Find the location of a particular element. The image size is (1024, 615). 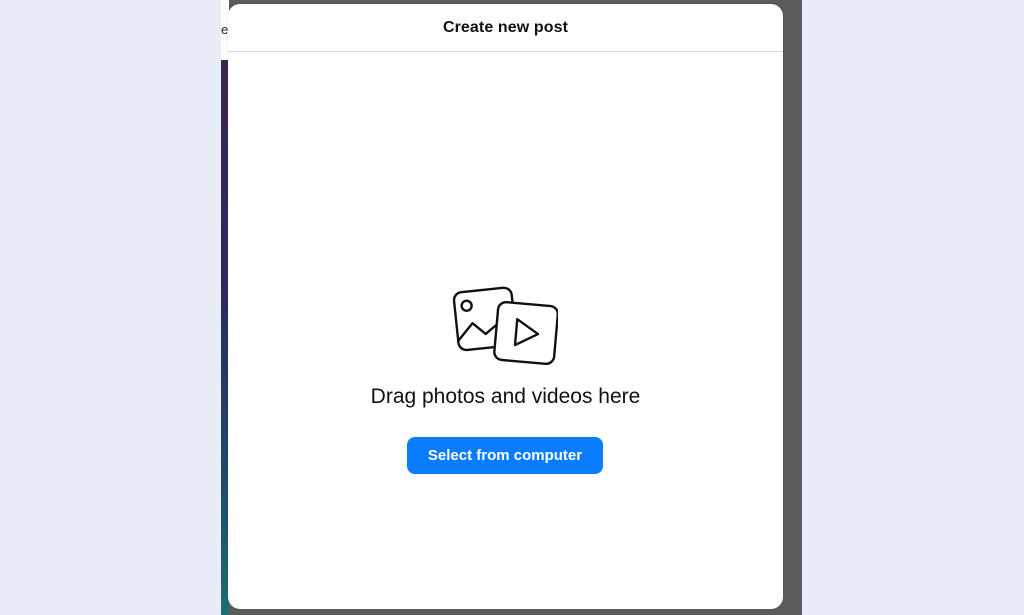

select-from-computer-button: Select from computer is located at coordinates (505, 455).